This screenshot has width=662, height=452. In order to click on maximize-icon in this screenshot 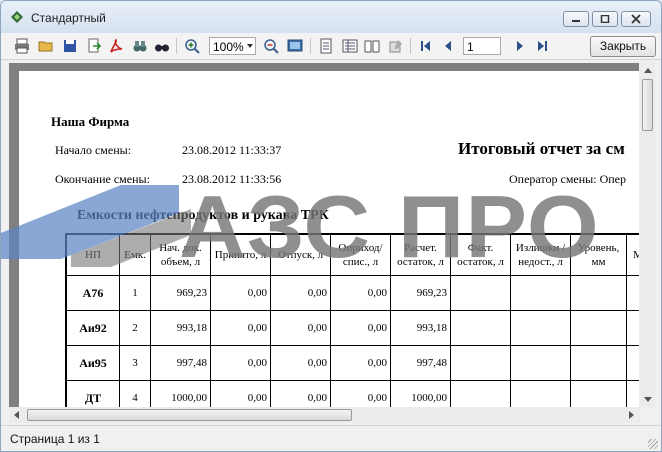, I will do `click(605, 19)`.